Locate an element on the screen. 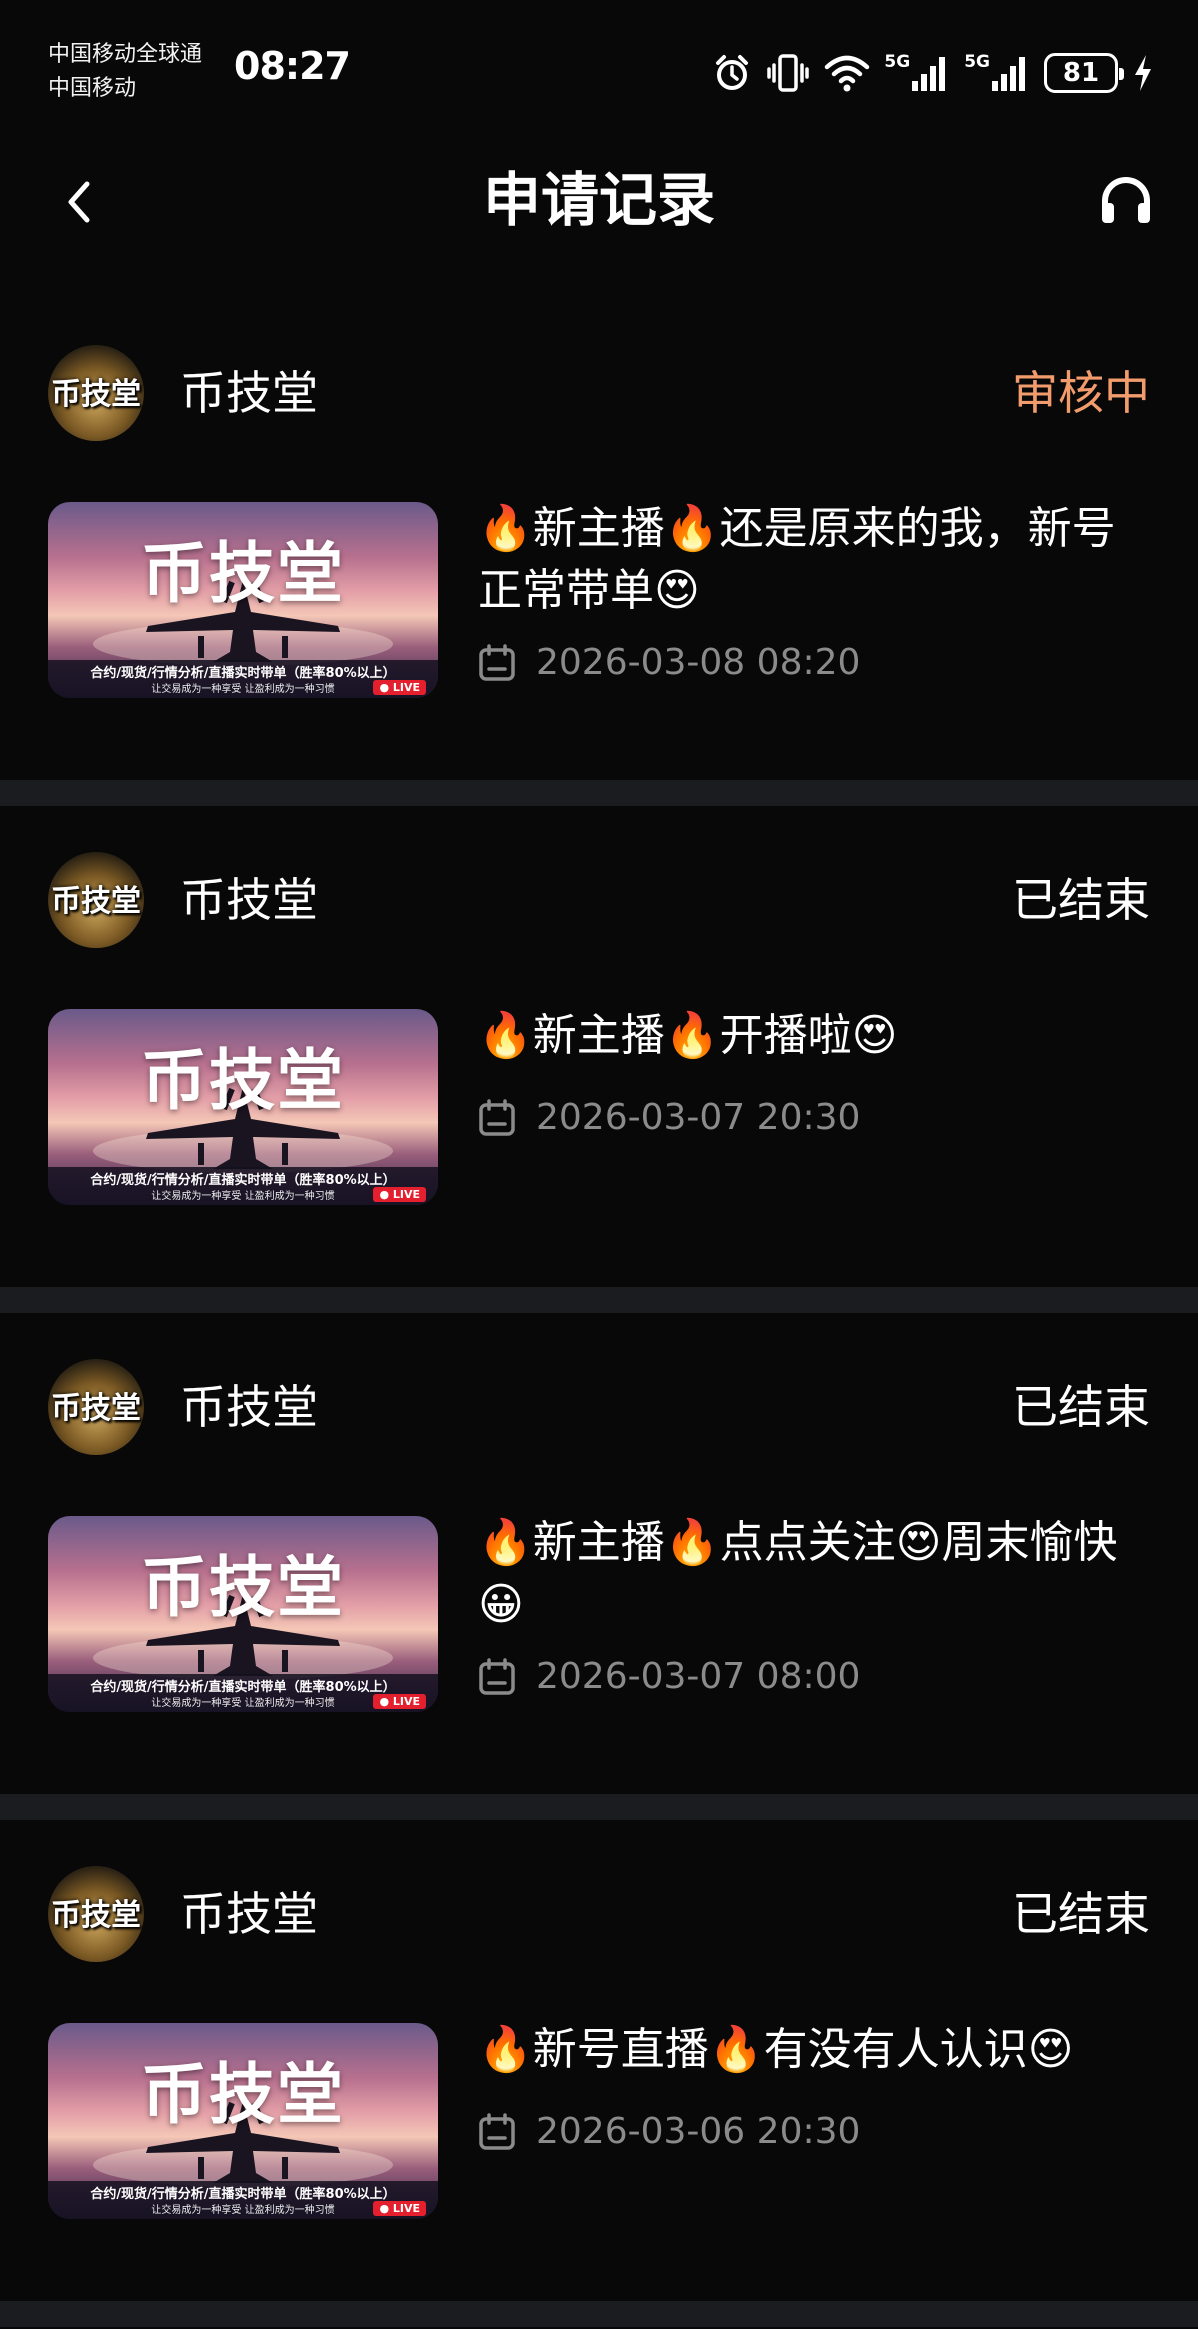 This screenshot has height=2329, width=1198. schedule-time: 2026-03-07 20:30 is located at coordinates (669, 1118).